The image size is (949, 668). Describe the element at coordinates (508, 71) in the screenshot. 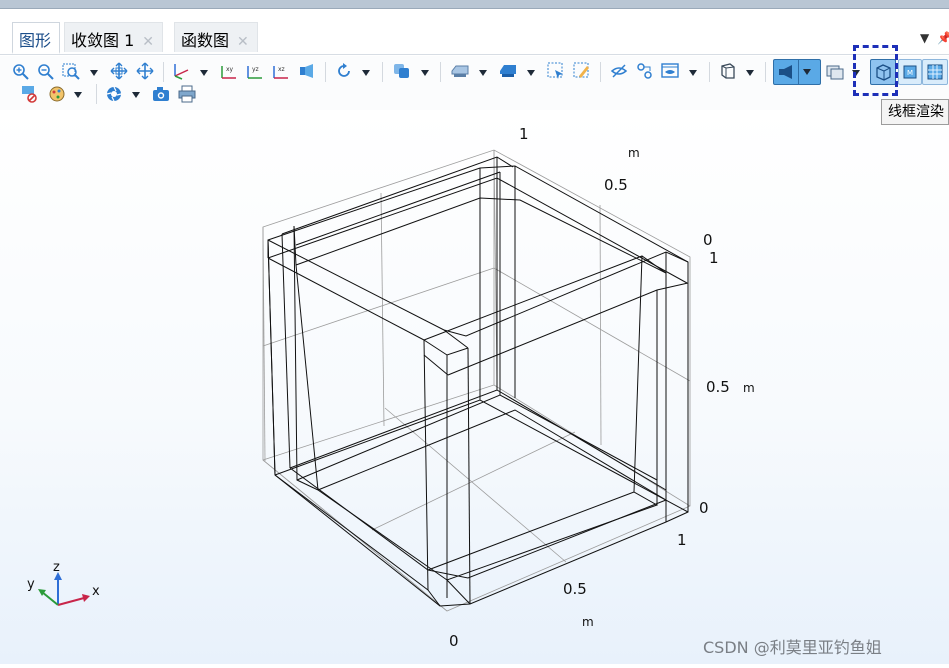

I see `scene-icon` at that location.